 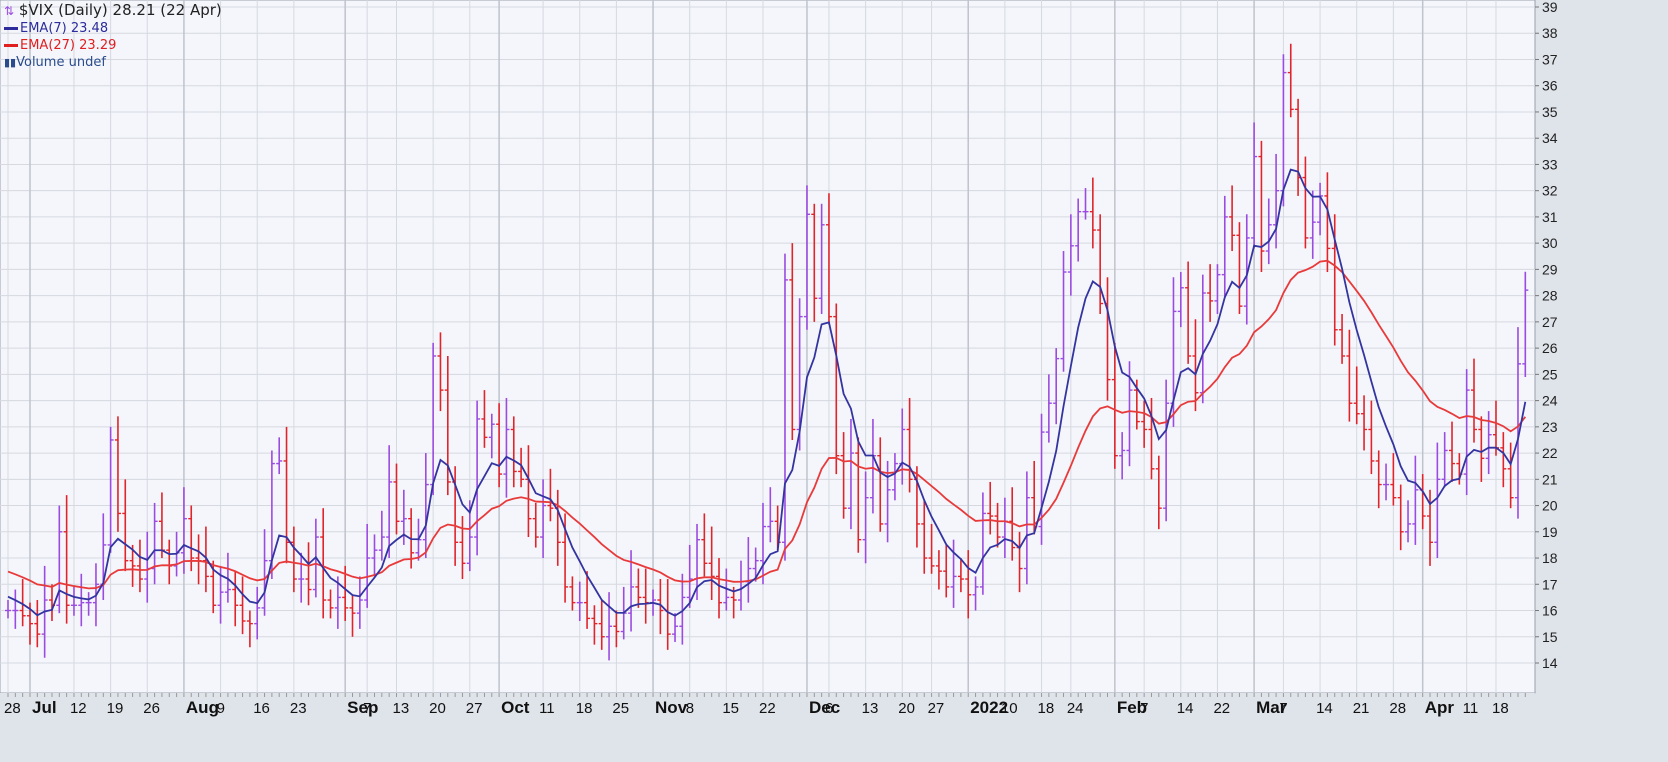 I want to click on y-tick-label: 16, so click(x=1550, y=611).